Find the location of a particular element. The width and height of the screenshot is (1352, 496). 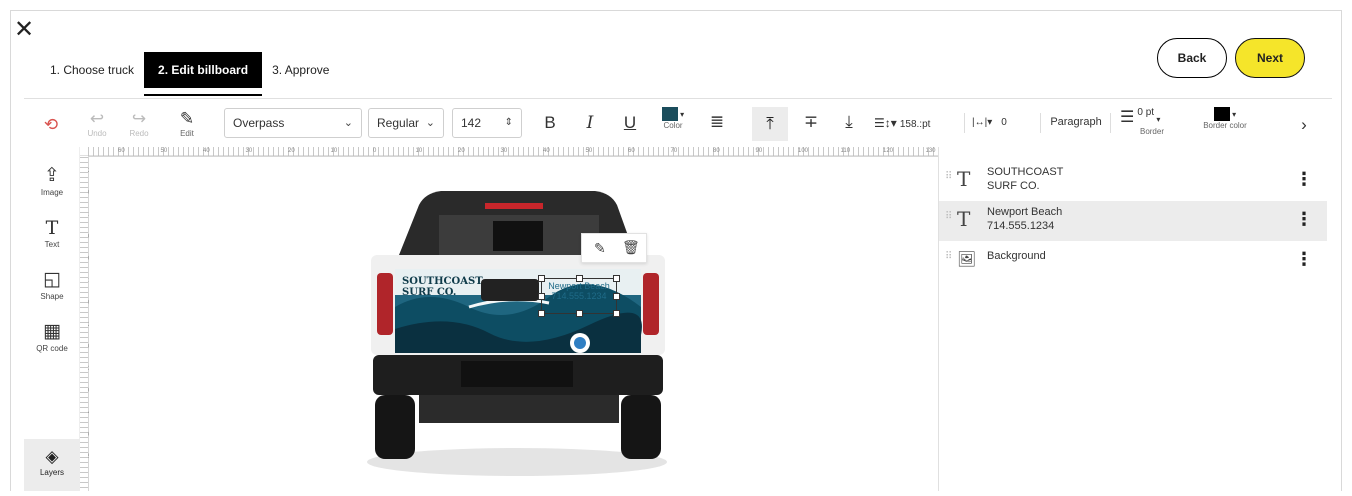

align-bottom-button: ⤓ is located at coordinates (849, 122).